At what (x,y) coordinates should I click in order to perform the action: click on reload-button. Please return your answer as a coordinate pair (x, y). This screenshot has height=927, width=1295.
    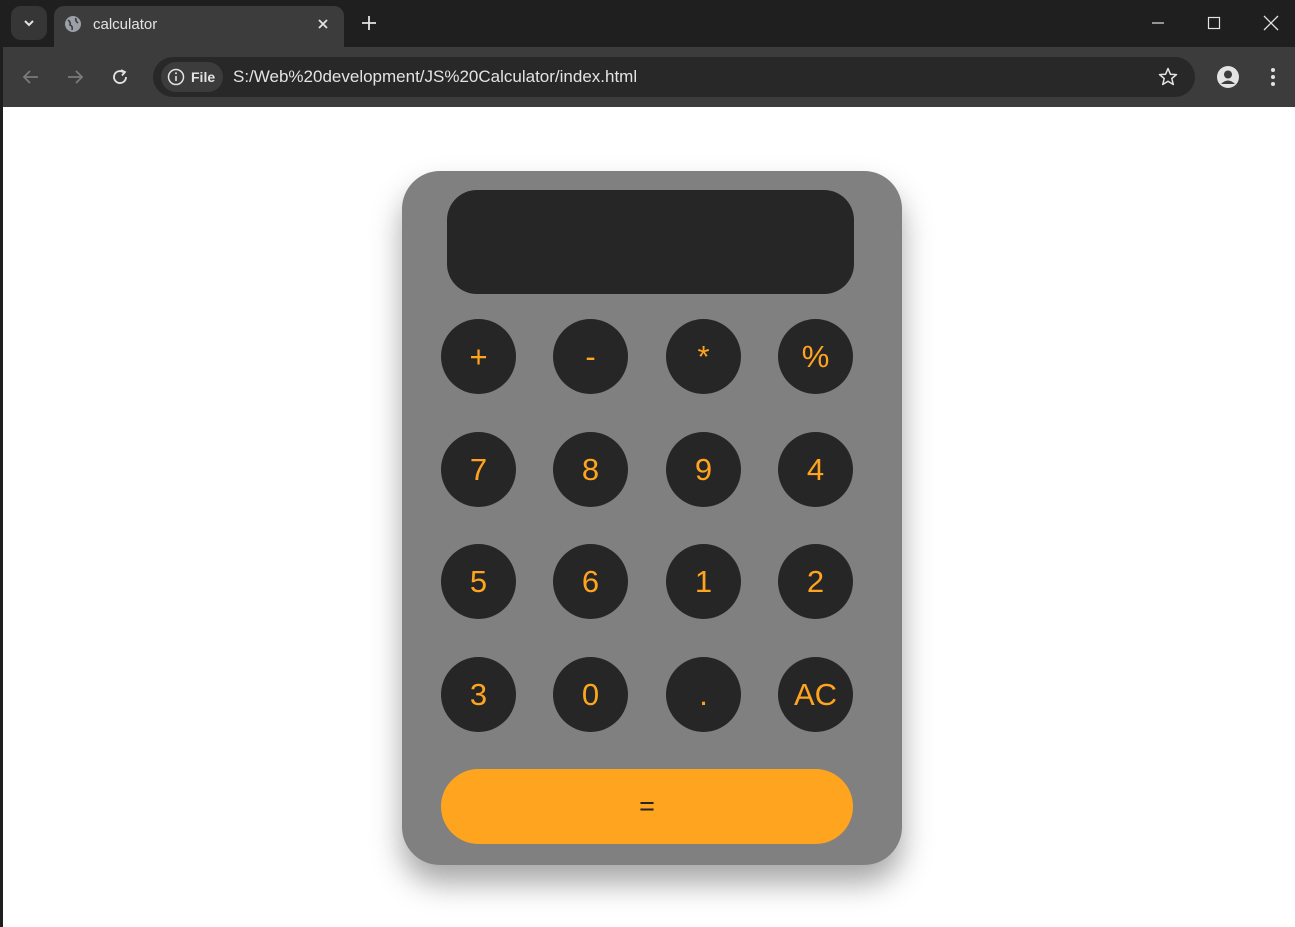
    Looking at the image, I should click on (120, 77).